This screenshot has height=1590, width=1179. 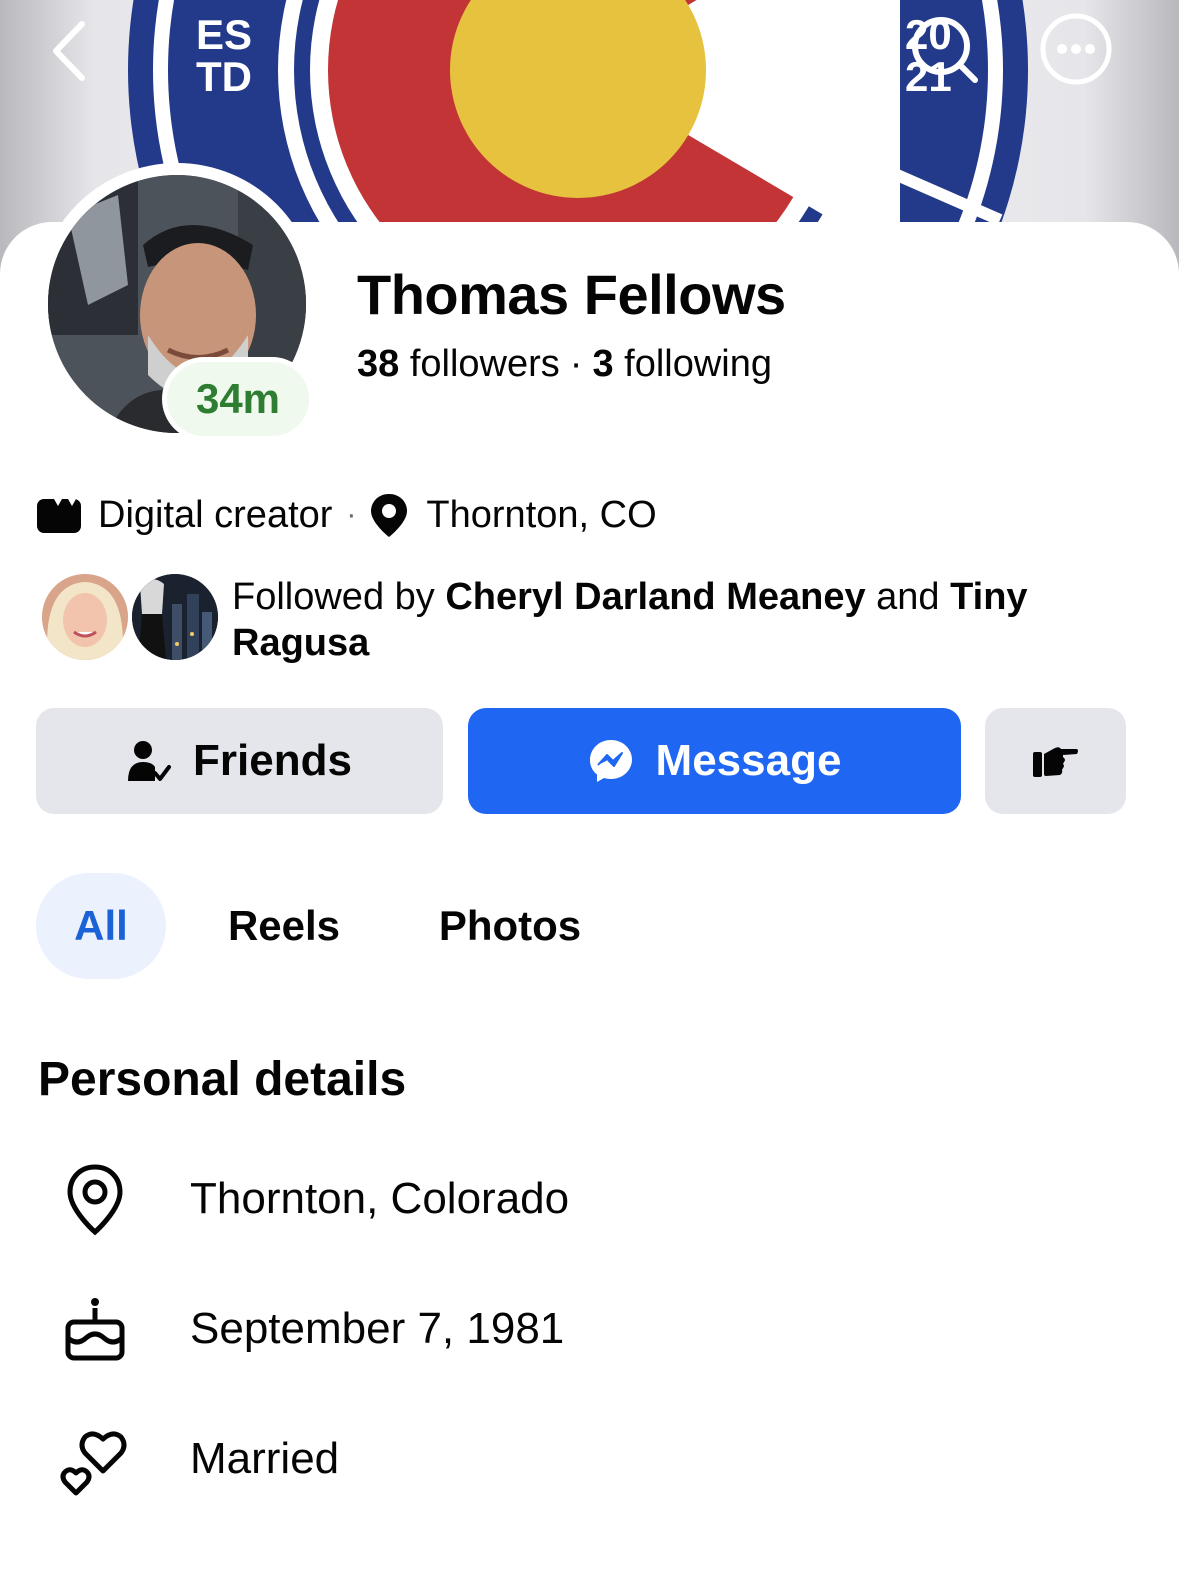 I want to click on personal-details-title: Personal details, so click(x=222, y=1079).